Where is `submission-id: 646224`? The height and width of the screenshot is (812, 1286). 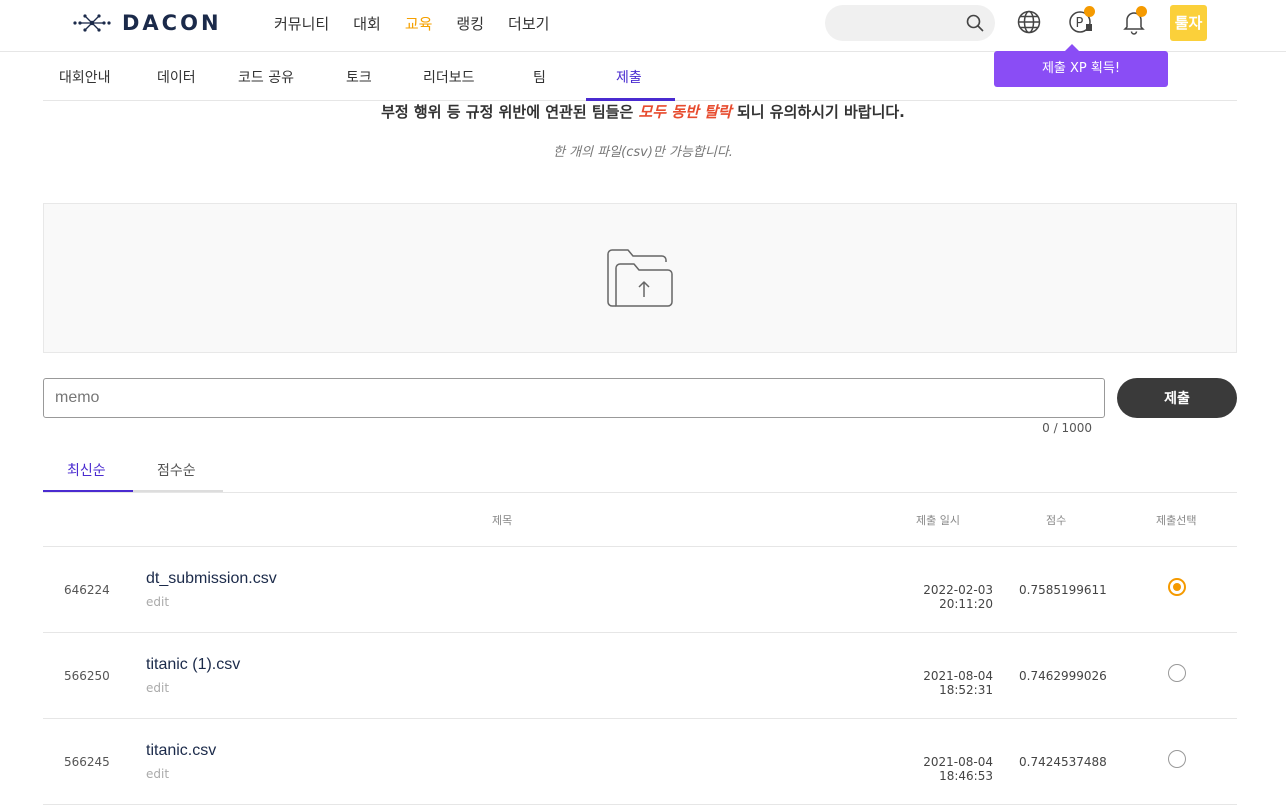 submission-id: 646224 is located at coordinates (87, 590).